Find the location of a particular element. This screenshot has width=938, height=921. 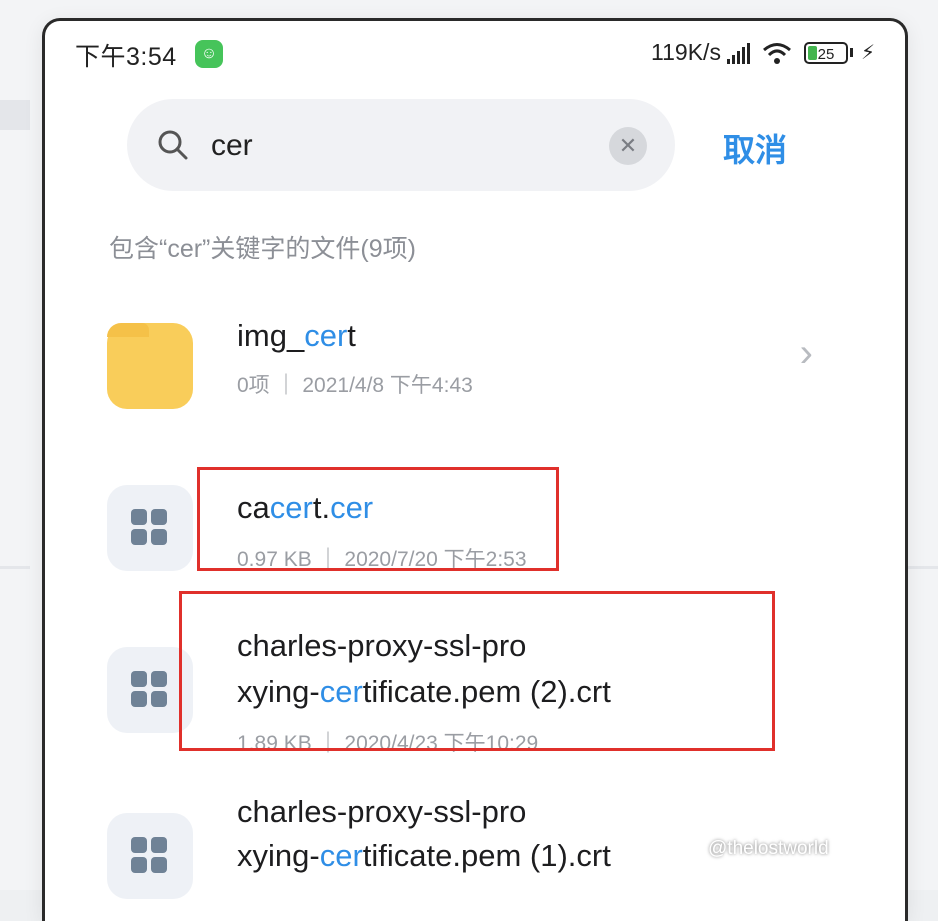

search-input is located at coordinates (401, 146).